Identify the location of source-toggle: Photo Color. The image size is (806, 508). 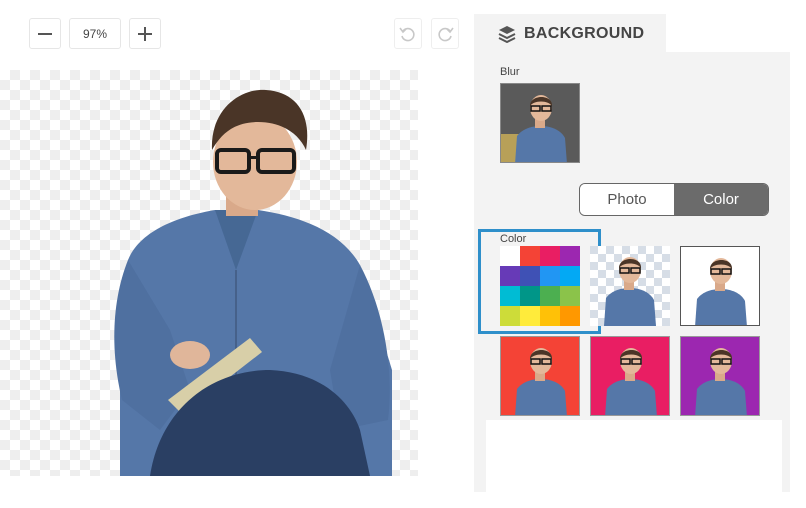
(674, 199).